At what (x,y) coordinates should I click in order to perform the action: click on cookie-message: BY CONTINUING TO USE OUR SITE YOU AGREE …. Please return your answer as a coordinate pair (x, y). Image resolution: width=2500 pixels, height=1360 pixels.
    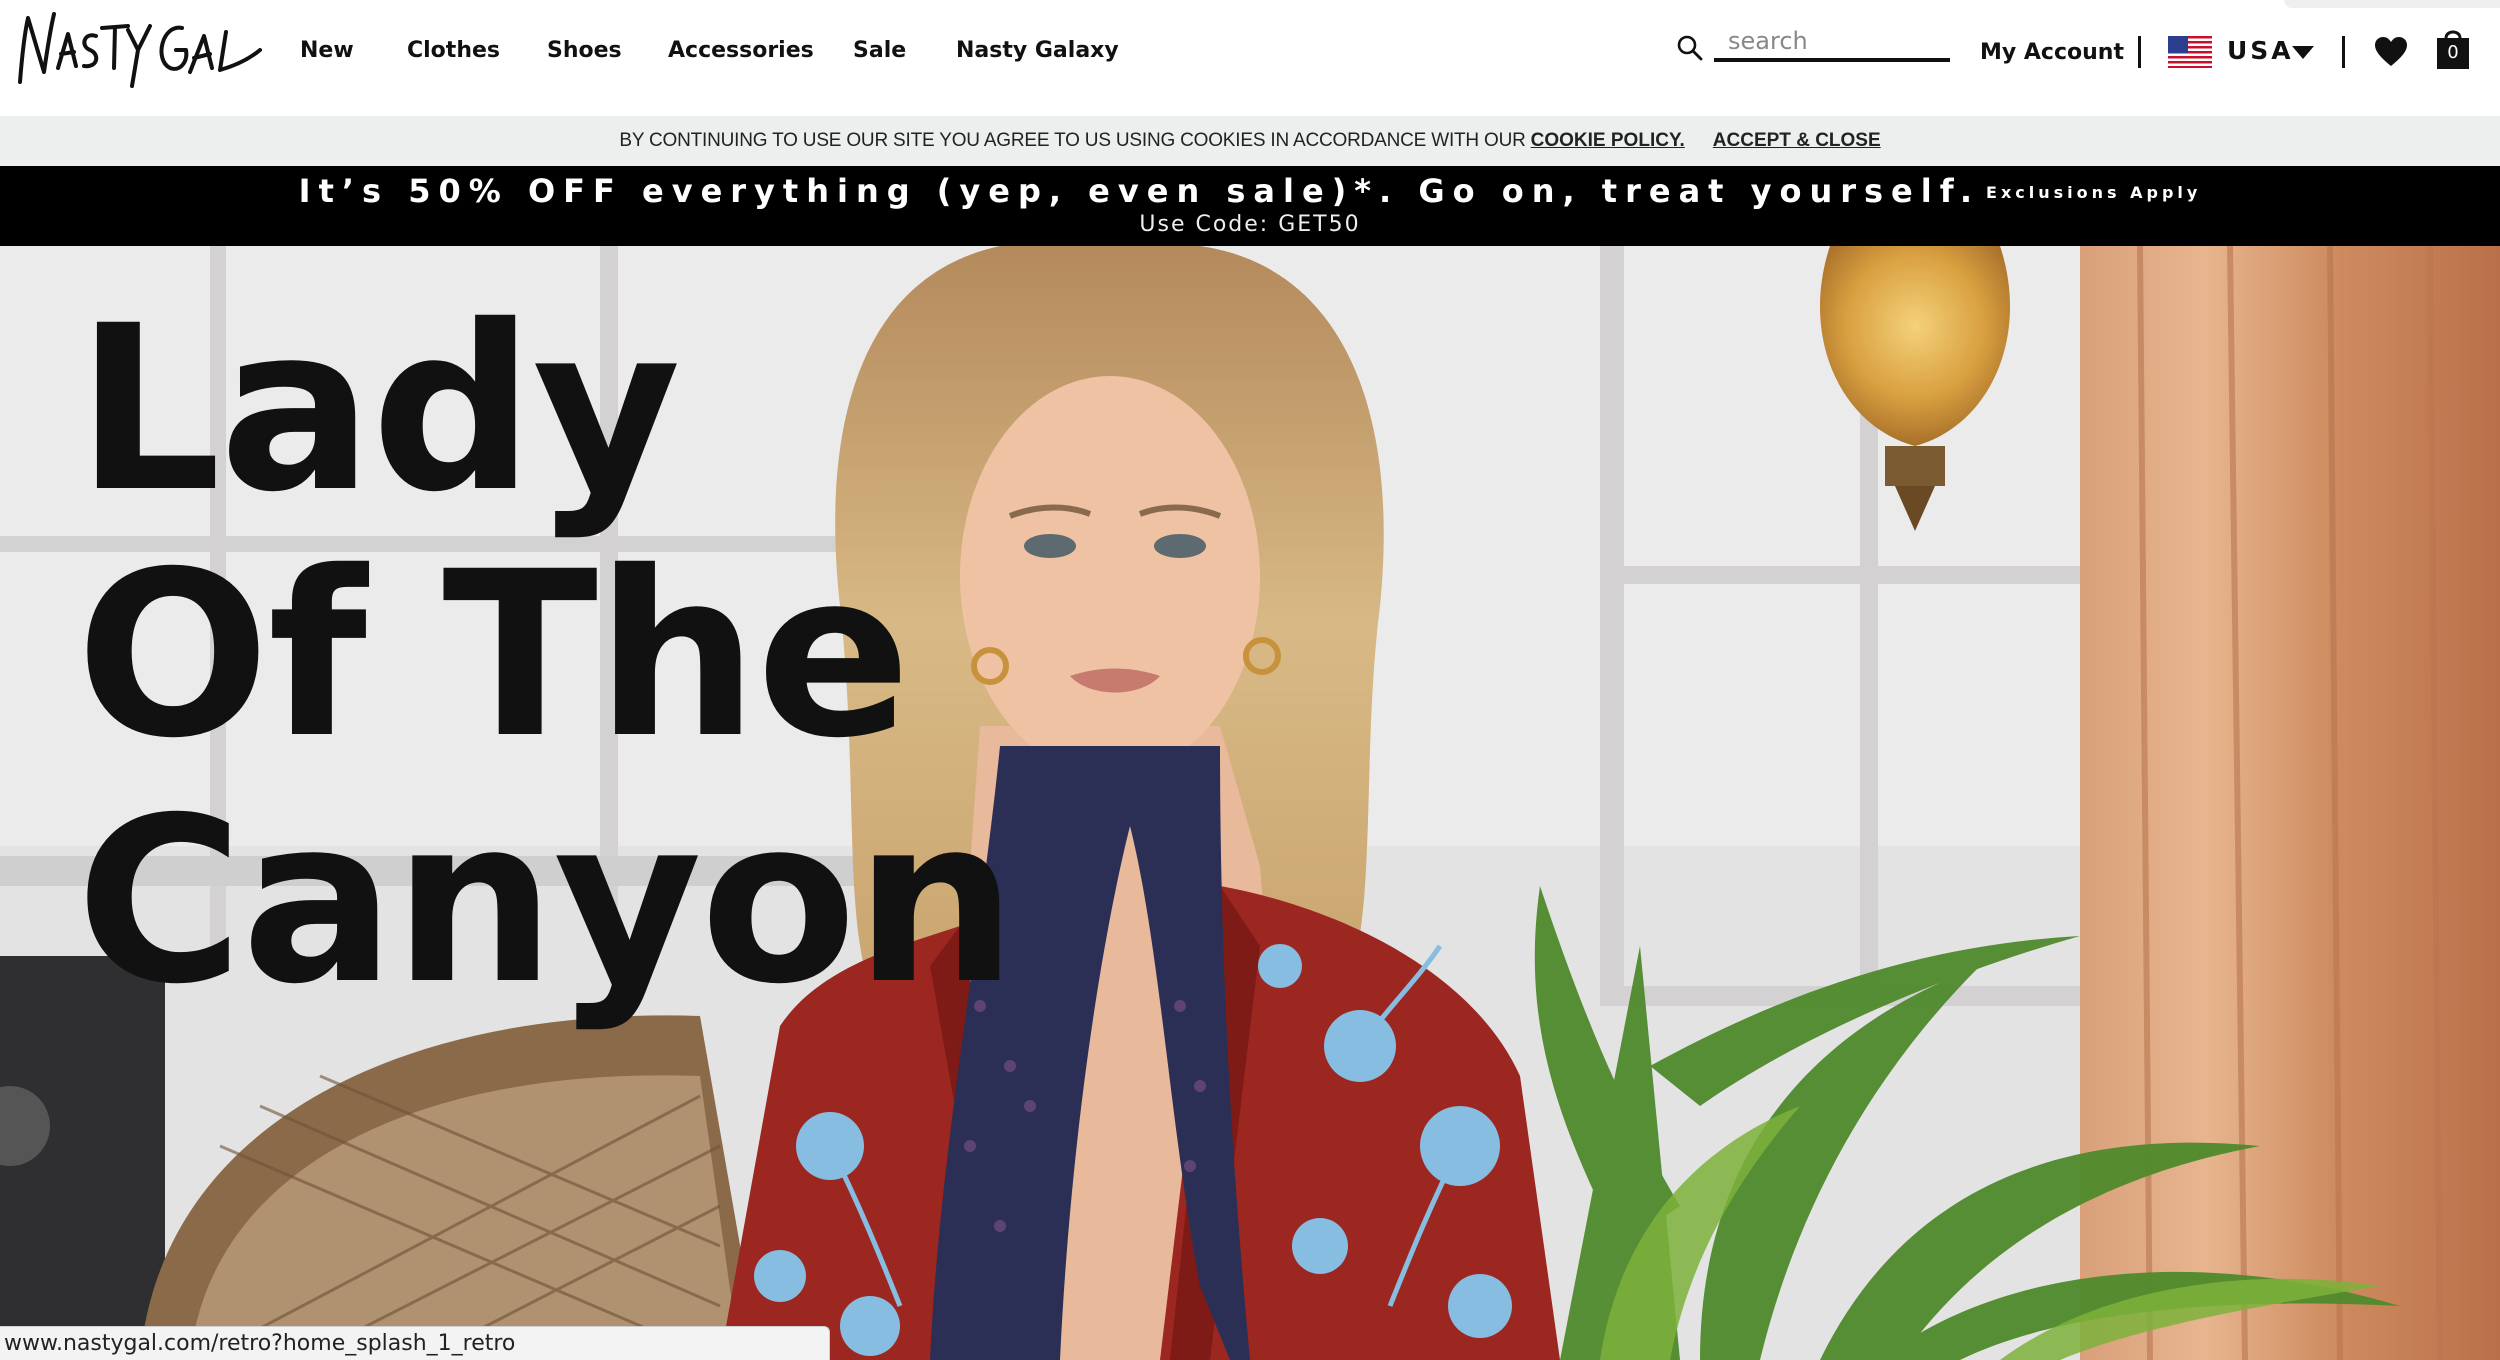
    Looking at the image, I should click on (1072, 140).